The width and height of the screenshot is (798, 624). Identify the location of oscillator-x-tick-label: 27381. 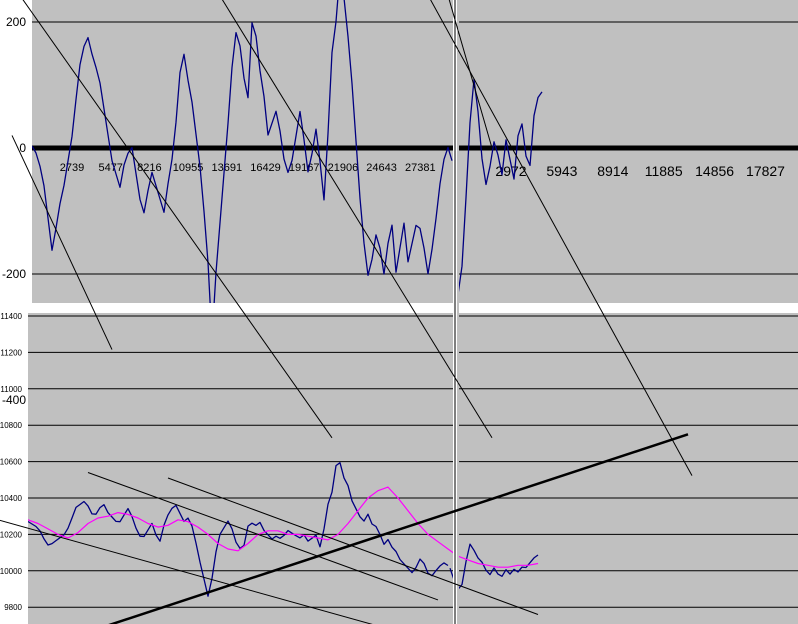
(420, 168).